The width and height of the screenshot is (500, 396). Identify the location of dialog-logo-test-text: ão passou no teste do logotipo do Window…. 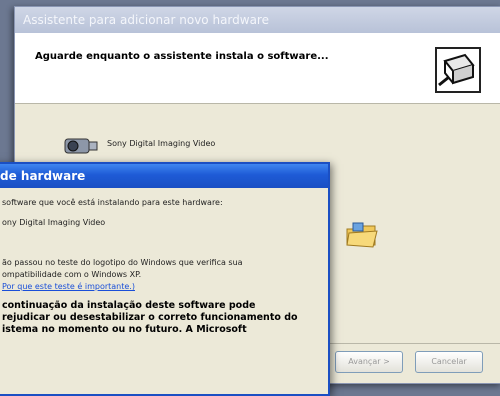
(122, 262).